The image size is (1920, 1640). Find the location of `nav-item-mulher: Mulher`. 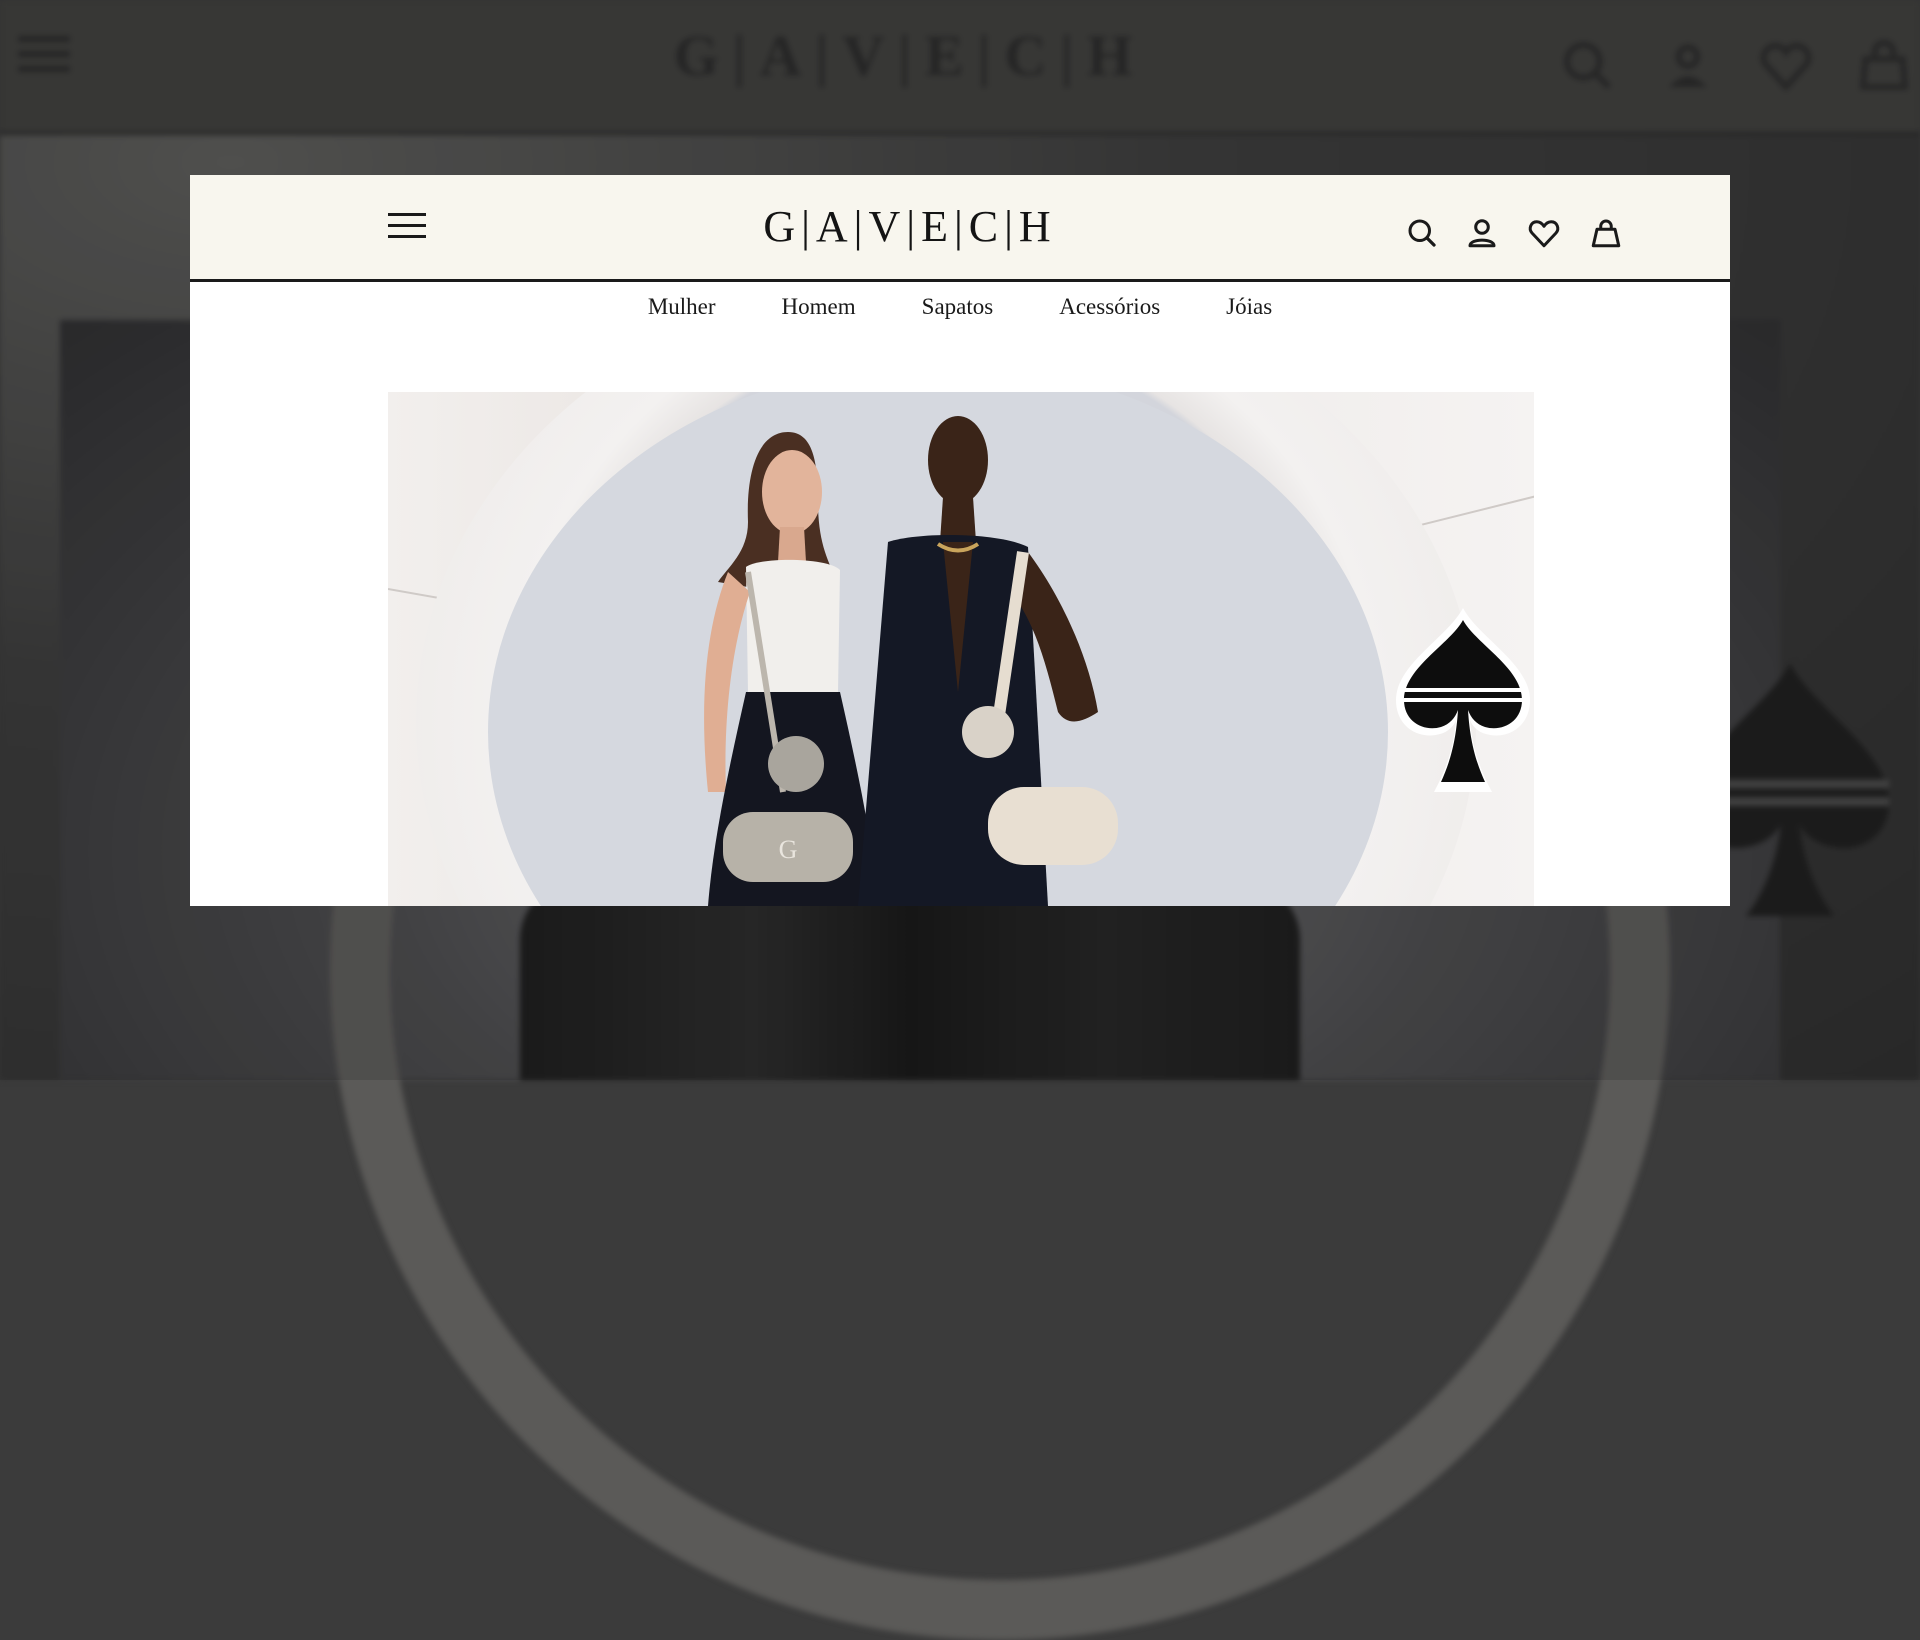

nav-item-mulher: Mulher is located at coordinates (682, 301).